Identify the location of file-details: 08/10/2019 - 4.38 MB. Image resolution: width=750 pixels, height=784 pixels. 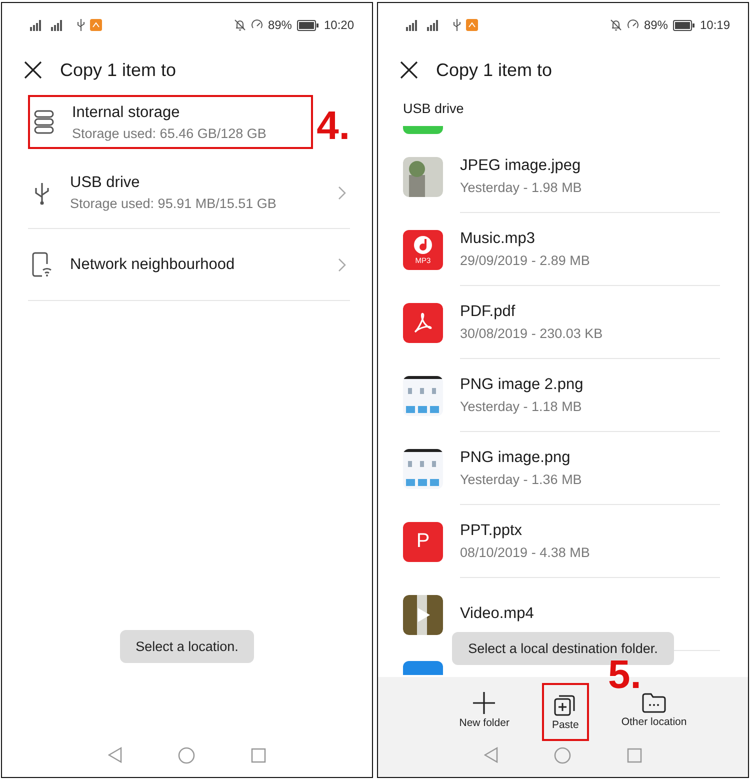
(525, 552).